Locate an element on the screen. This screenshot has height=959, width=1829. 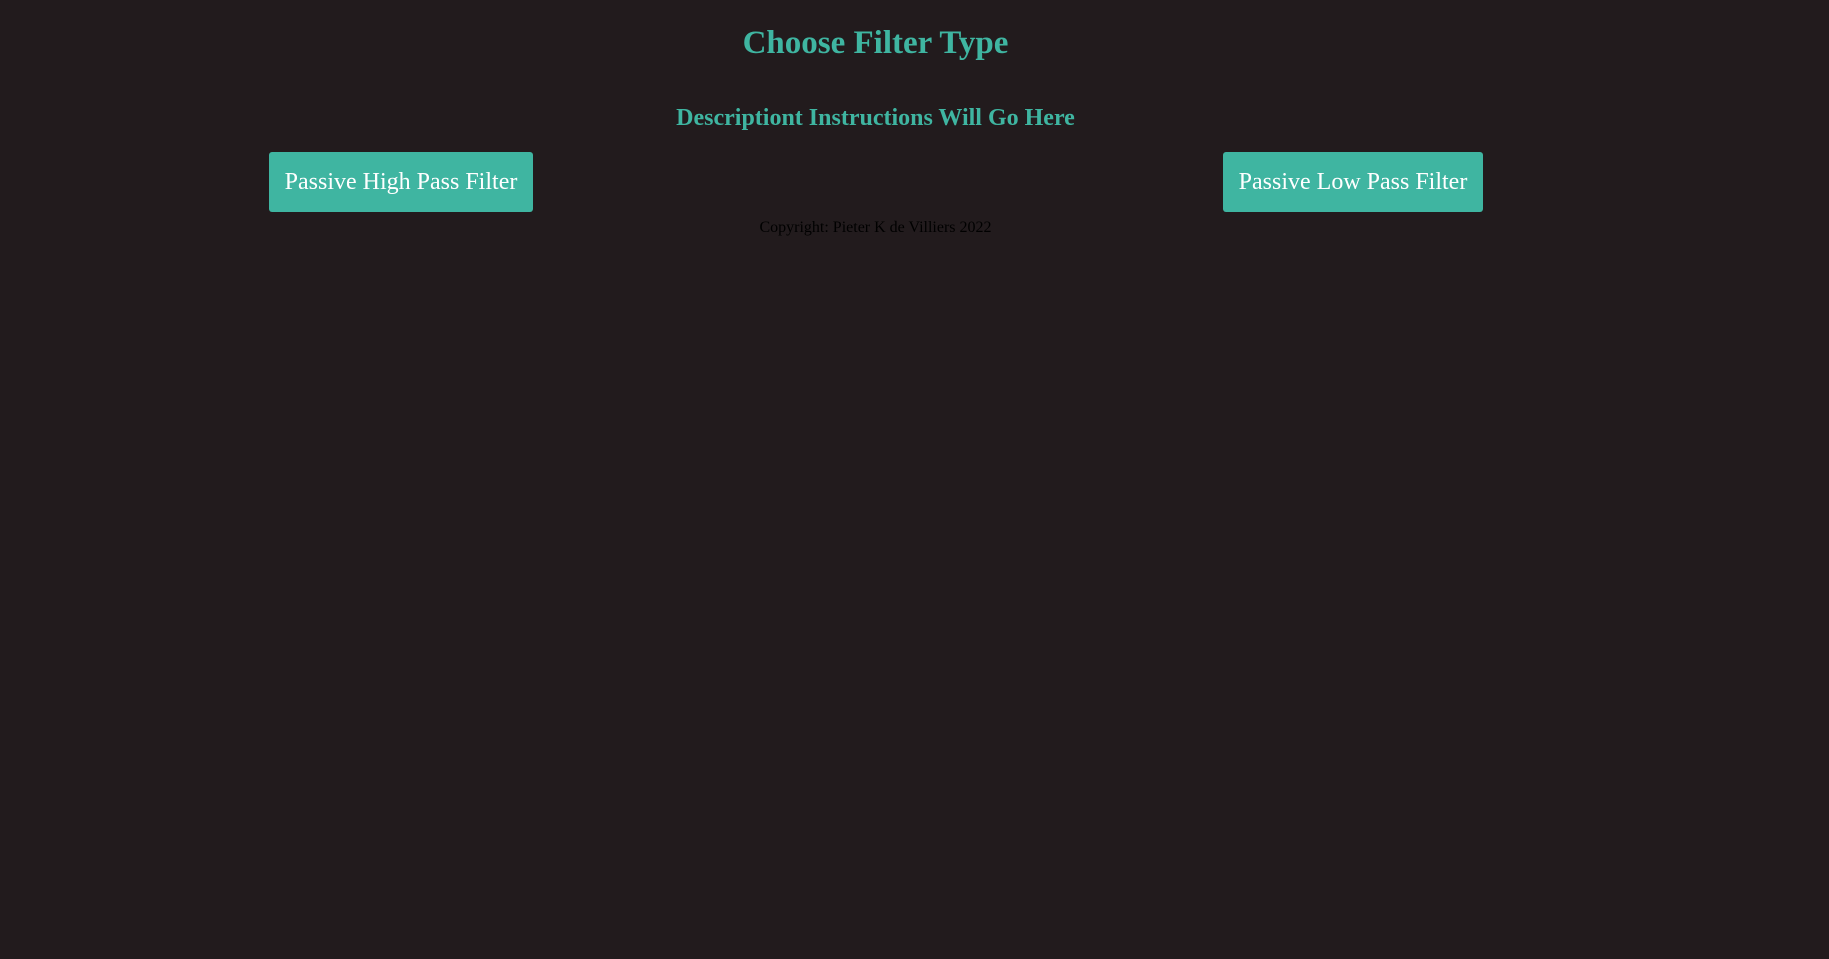
page-title: Choose Filter Type is located at coordinates (875, 43).